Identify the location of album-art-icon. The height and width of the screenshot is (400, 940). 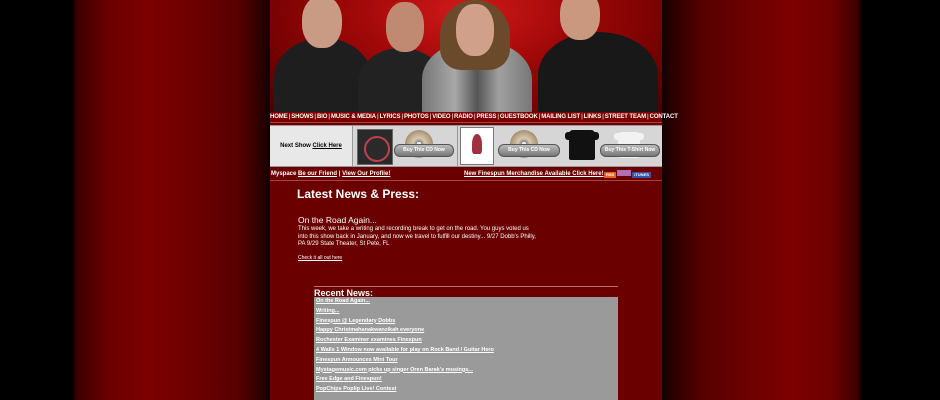
(477, 144).